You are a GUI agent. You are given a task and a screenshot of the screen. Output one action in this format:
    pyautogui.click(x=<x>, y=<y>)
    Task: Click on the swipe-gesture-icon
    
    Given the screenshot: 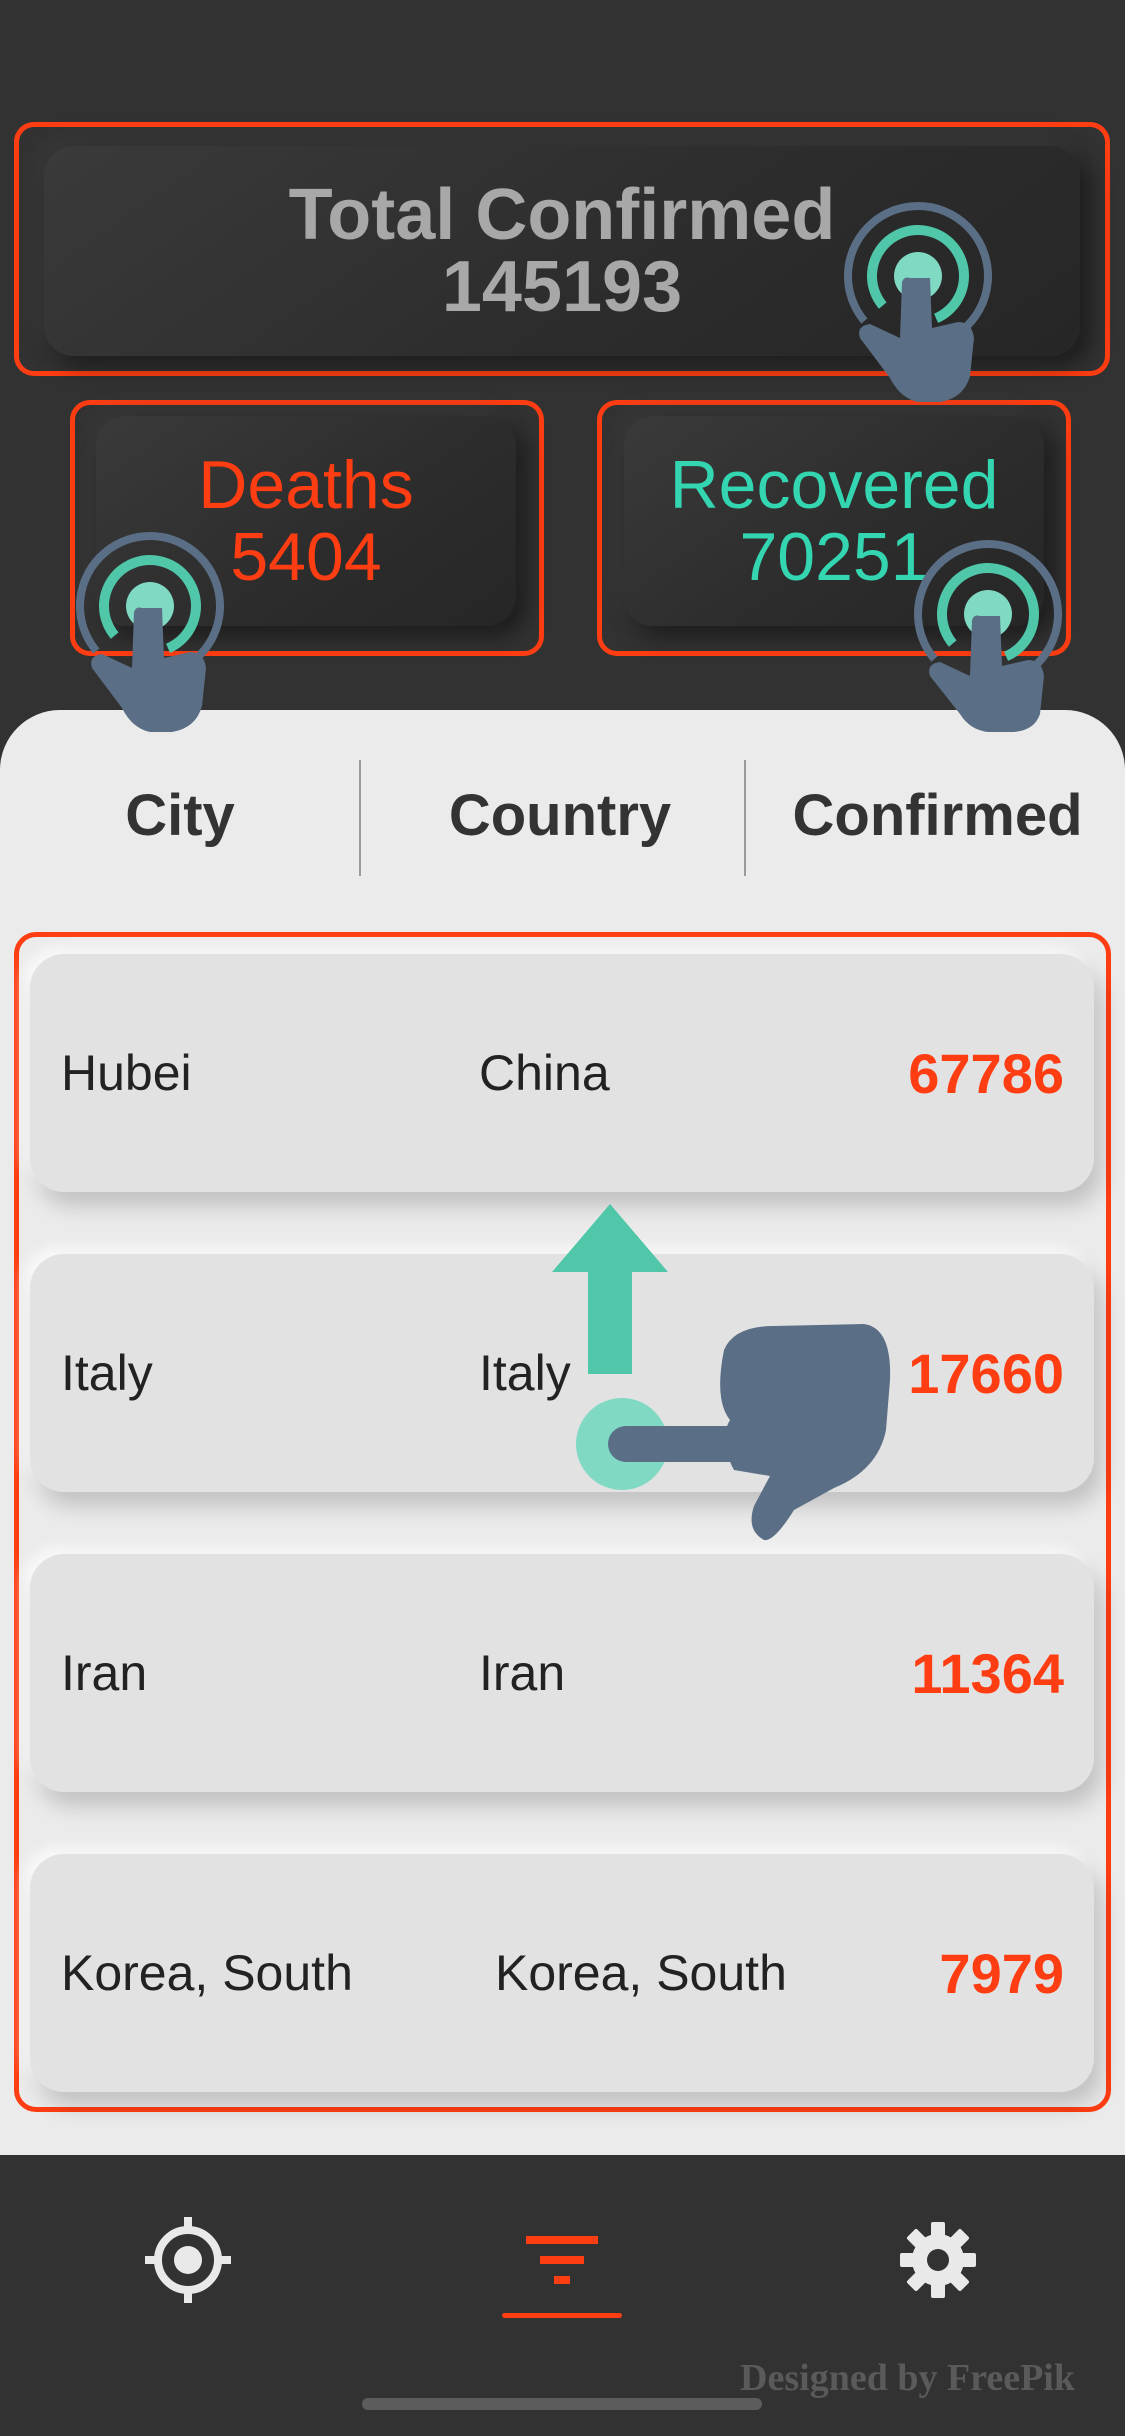 What is the action you would take?
    pyautogui.click(x=733, y=1432)
    